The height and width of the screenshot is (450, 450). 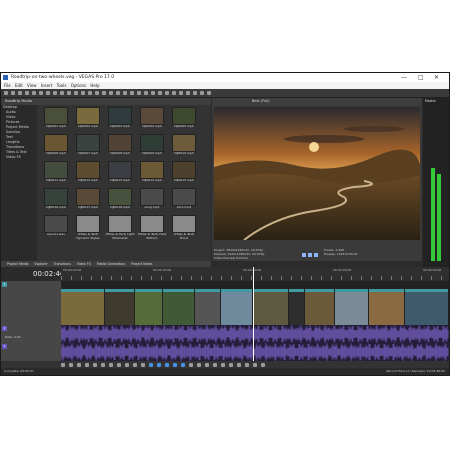 I want to click on media-thumbnail: (Titles & Text) Light Minimalist, so click(x=120, y=227).